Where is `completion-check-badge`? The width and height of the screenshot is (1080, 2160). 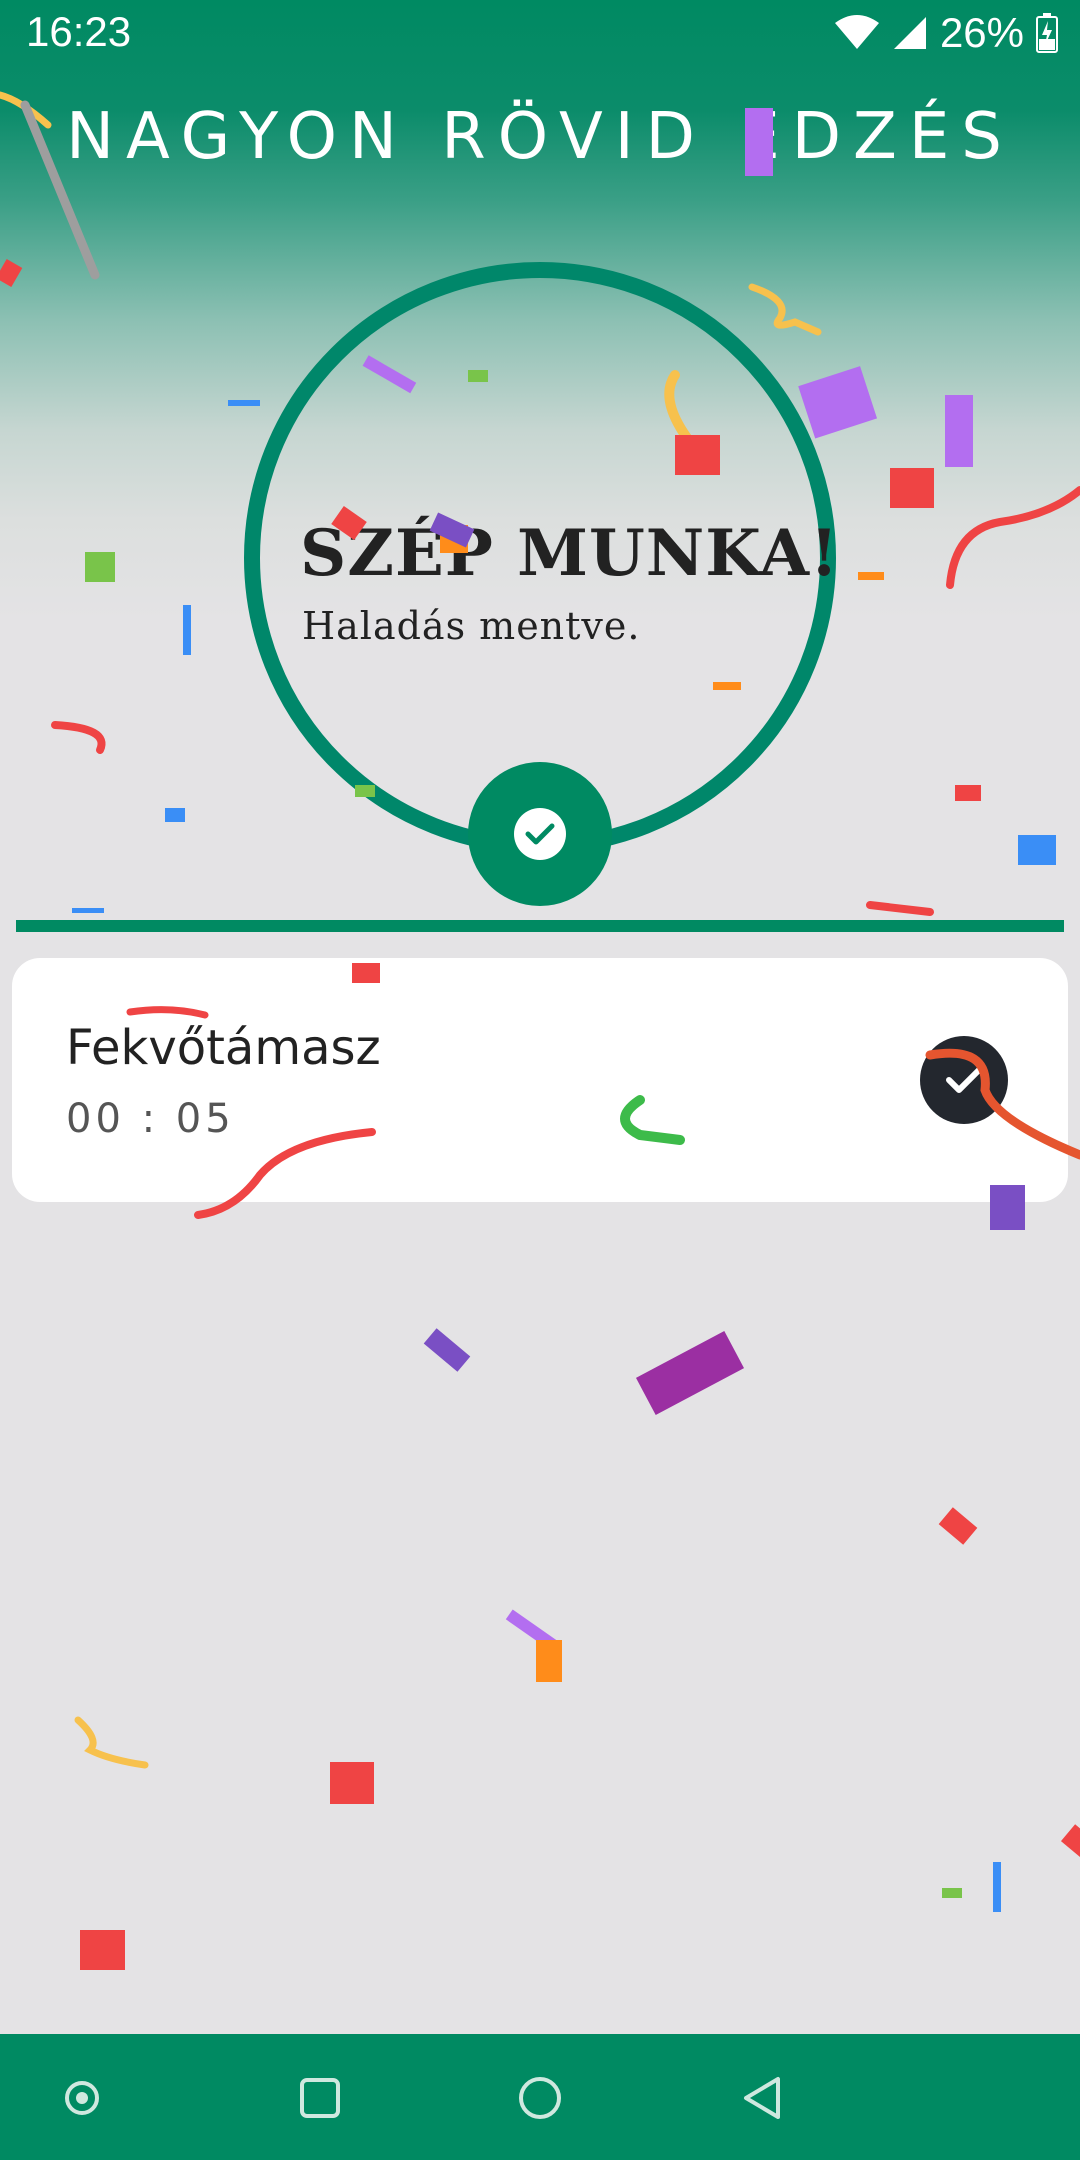
completion-check-badge is located at coordinates (540, 834).